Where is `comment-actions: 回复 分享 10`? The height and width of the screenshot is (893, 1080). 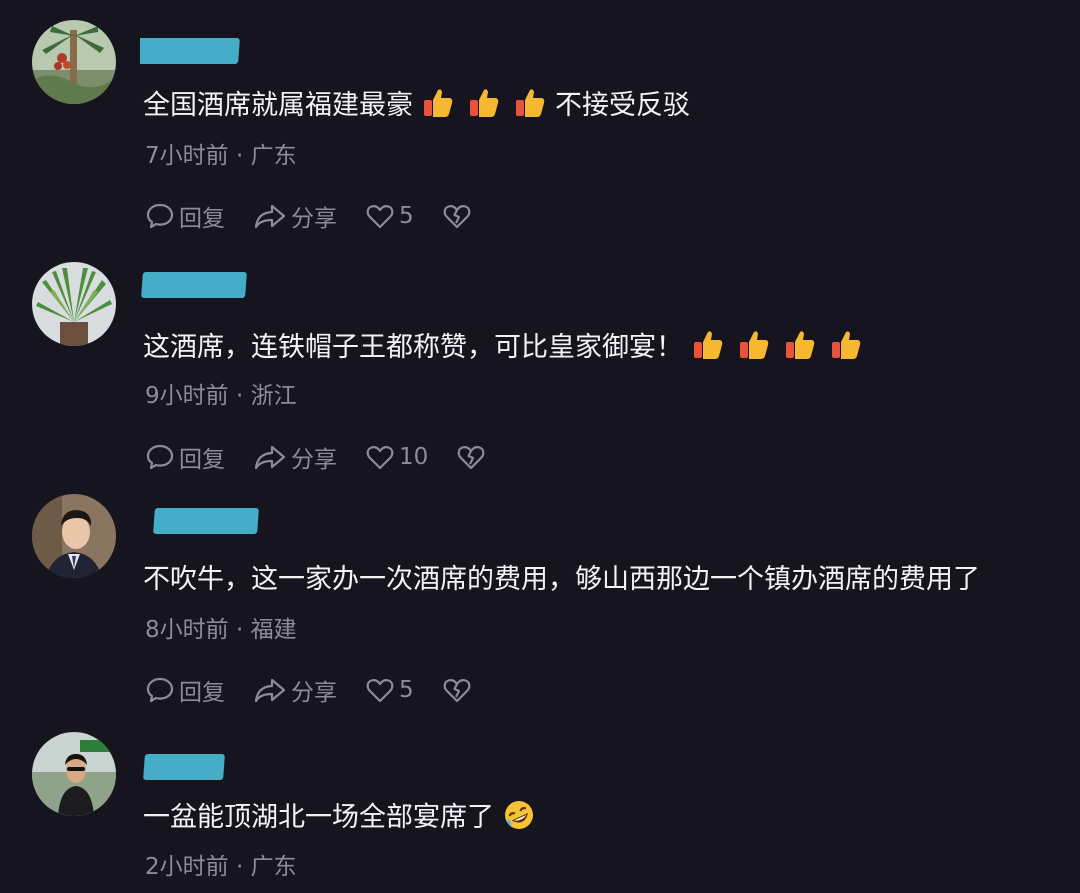 comment-actions: 回复 分享 10 is located at coordinates (331, 457).